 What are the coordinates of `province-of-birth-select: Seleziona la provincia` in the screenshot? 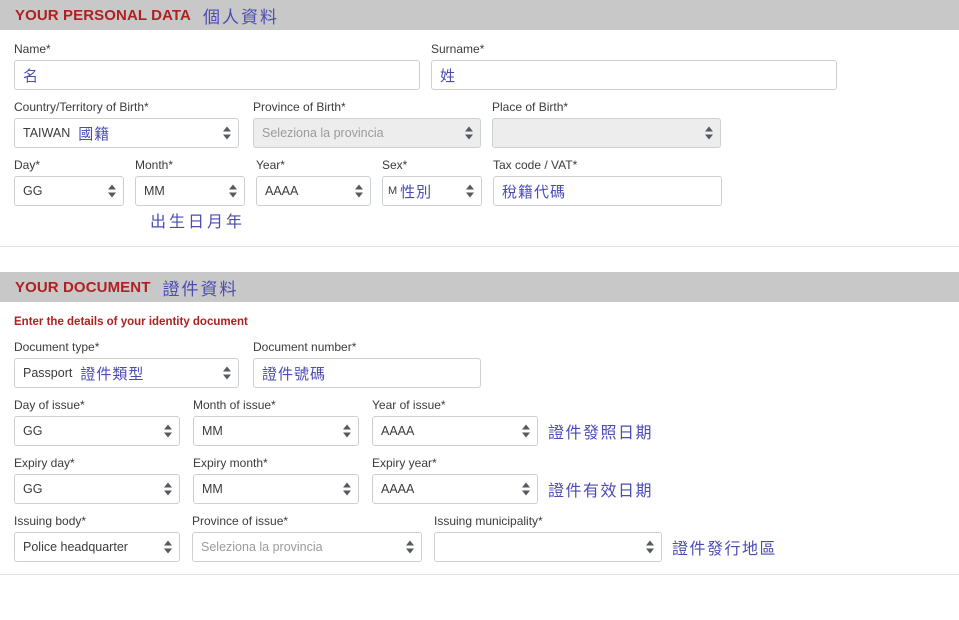 It's located at (367, 133).